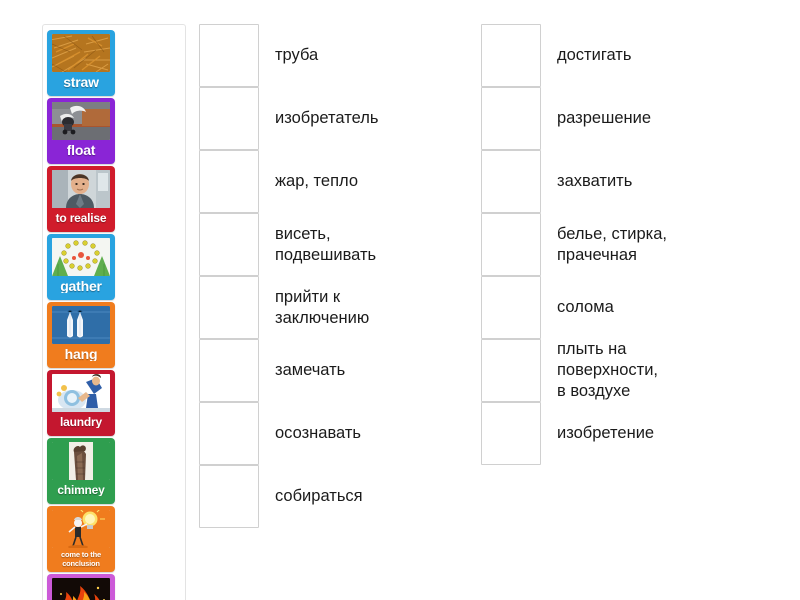 The image size is (800, 600). What do you see at coordinates (81, 354) in the screenshot?
I see `vocab-card-label: hang` at bounding box center [81, 354].